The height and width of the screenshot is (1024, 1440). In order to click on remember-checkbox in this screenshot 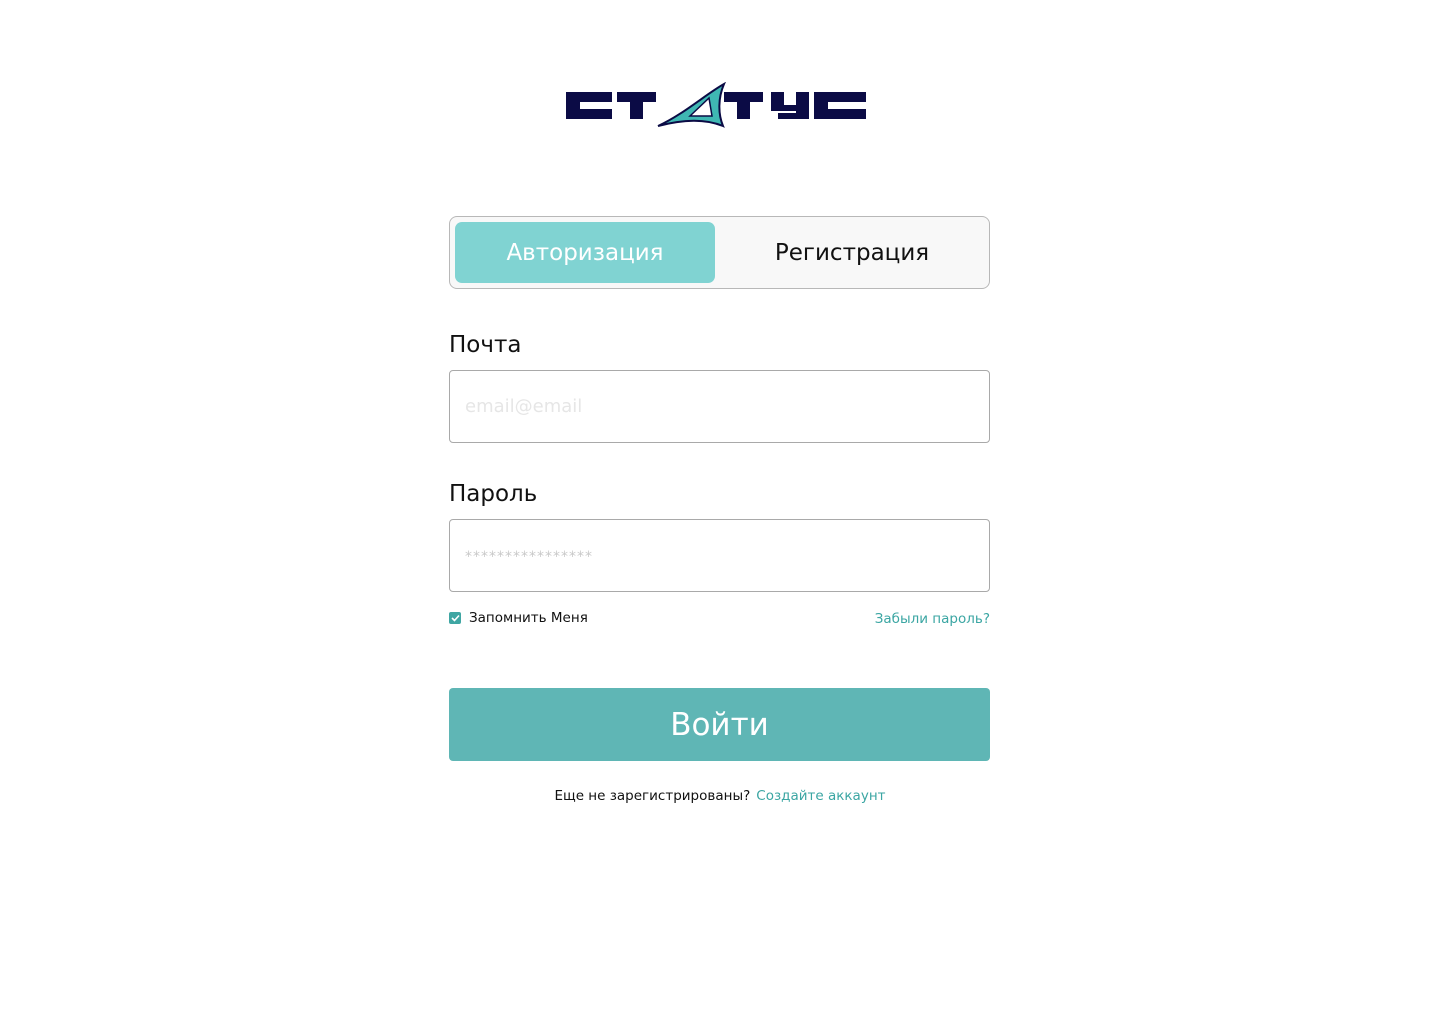, I will do `click(455, 618)`.